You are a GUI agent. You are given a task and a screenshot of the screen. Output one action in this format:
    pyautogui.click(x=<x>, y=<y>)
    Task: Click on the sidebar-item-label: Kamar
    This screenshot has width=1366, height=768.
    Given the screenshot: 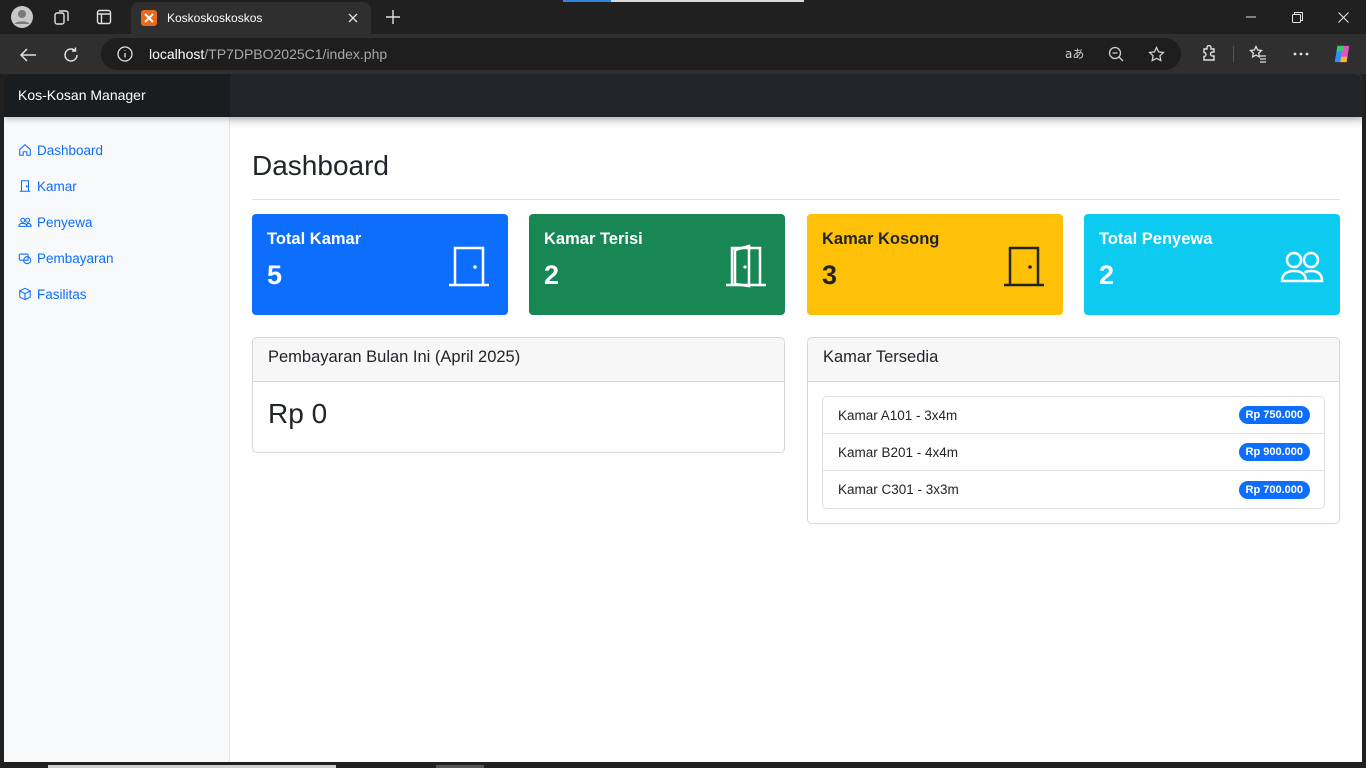 What is the action you would take?
    pyautogui.click(x=57, y=186)
    